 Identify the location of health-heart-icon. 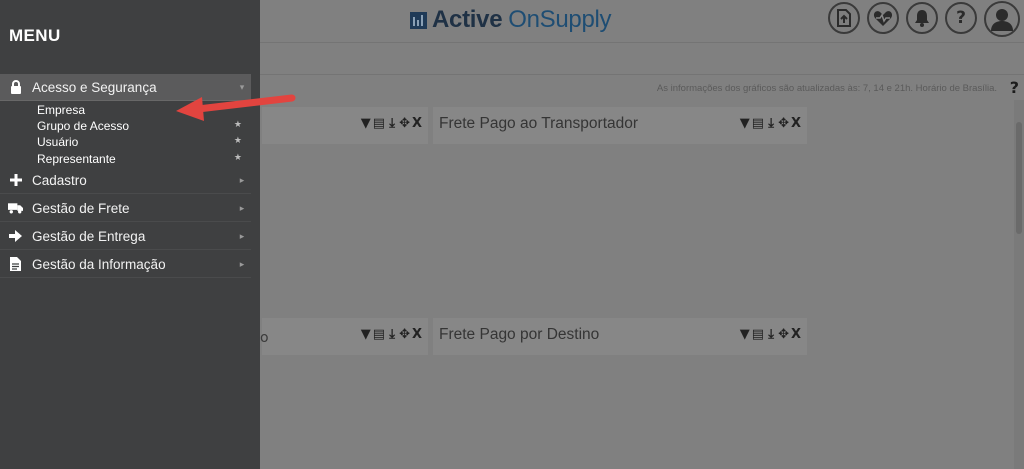
(883, 18).